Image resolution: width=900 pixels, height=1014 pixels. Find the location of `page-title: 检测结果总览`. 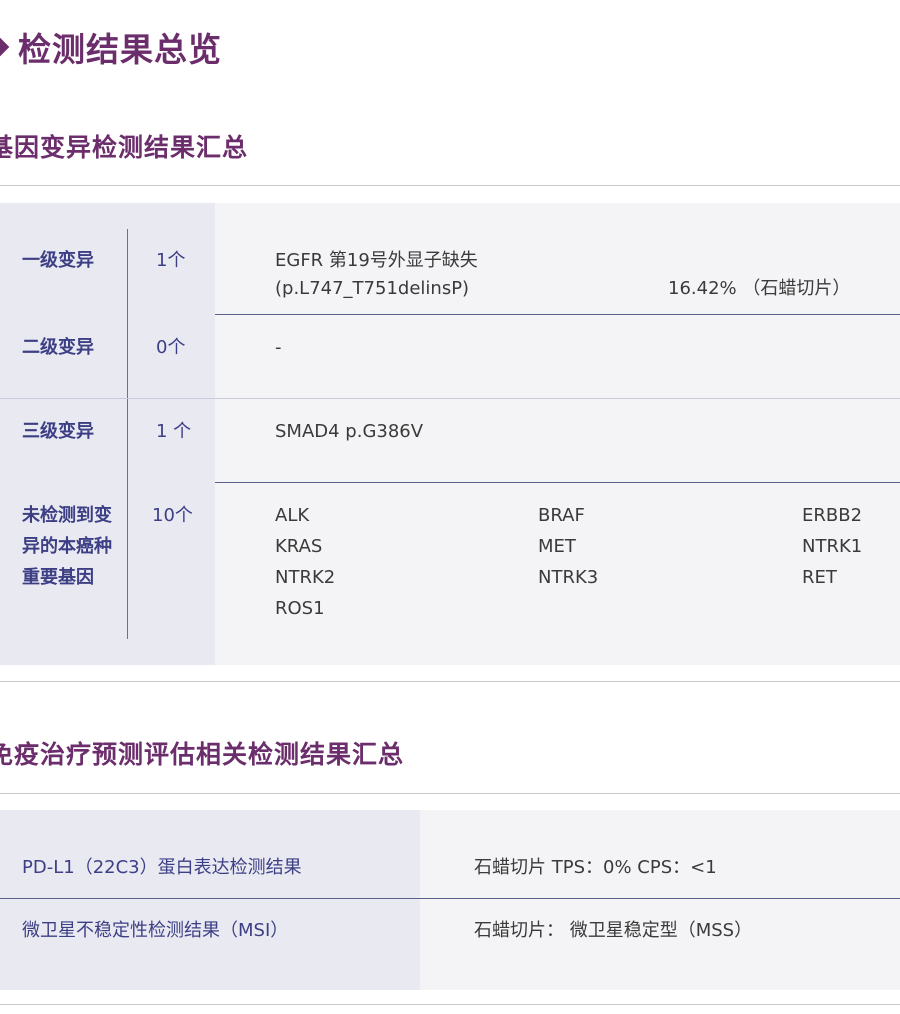

page-title: 检测结果总览 is located at coordinates (111, 47).